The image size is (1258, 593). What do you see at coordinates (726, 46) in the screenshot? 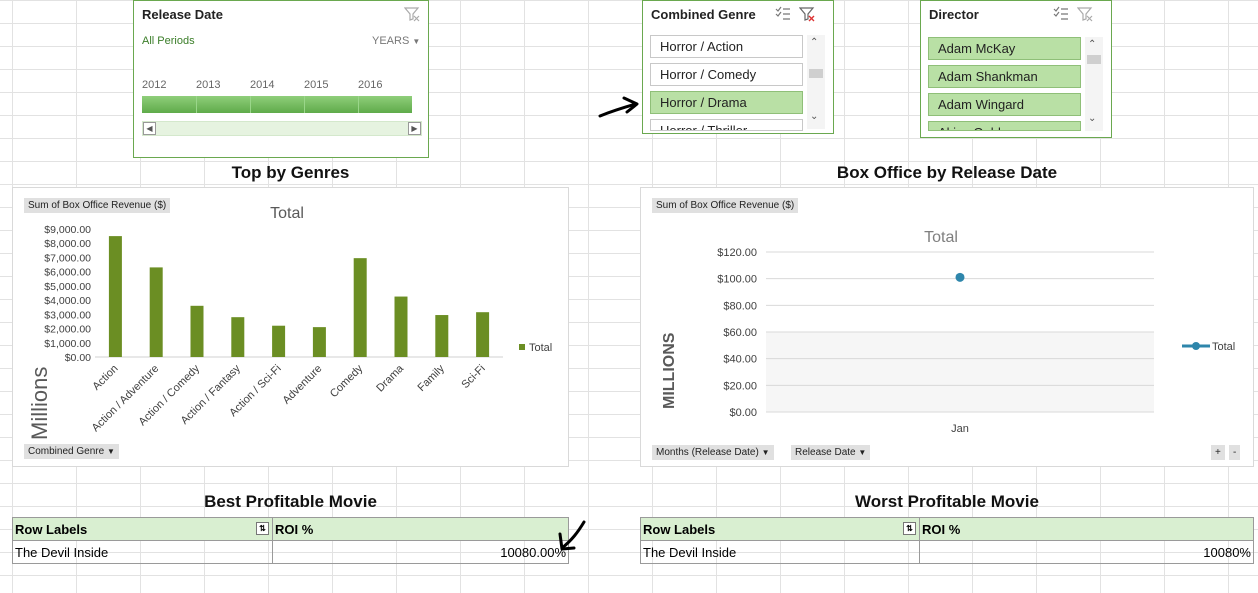
I see `slicer-item: Horror / Action` at bounding box center [726, 46].